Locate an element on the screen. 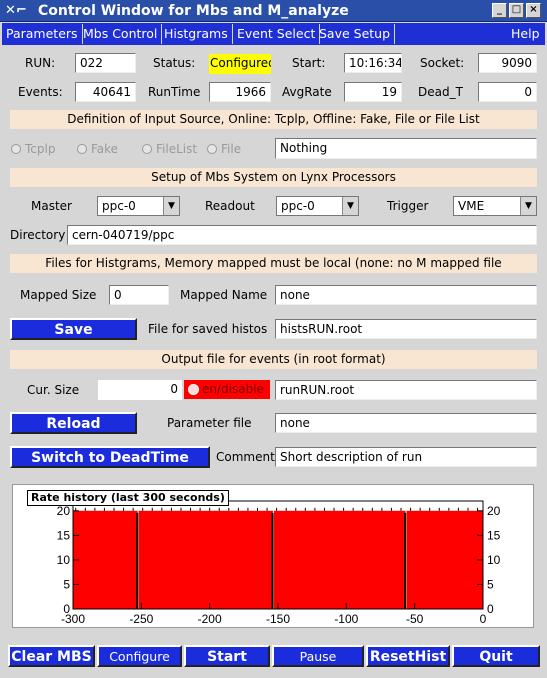 This screenshot has height=678, width=547. save-button: Save is located at coordinates (73, 329).